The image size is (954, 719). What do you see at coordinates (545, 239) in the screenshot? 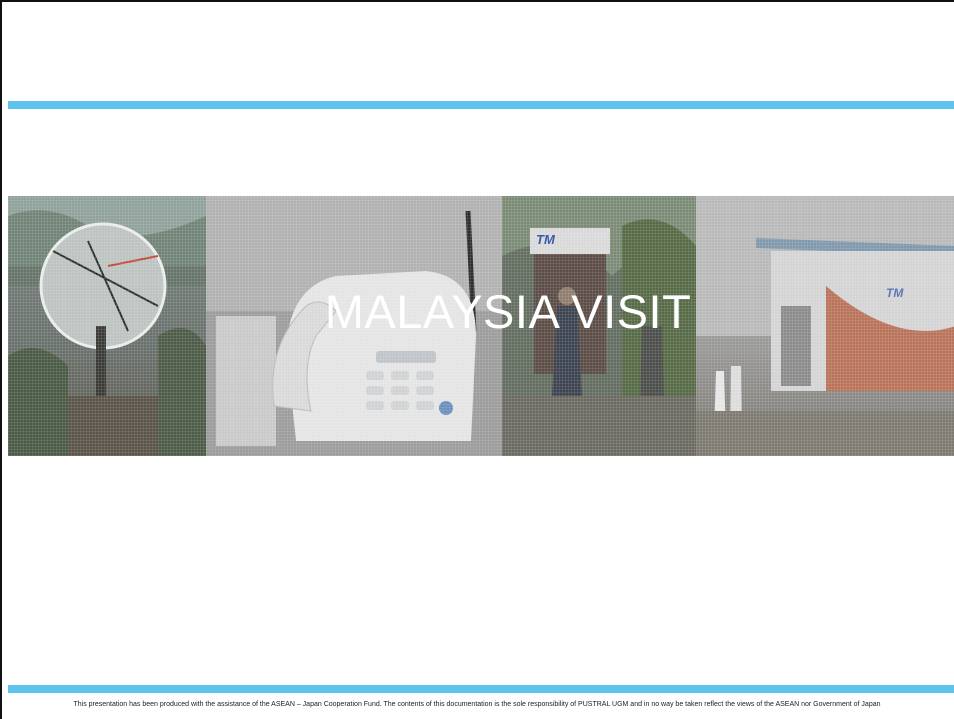
I see `tm-logo-label: TM` at bounding box center [545, 239].